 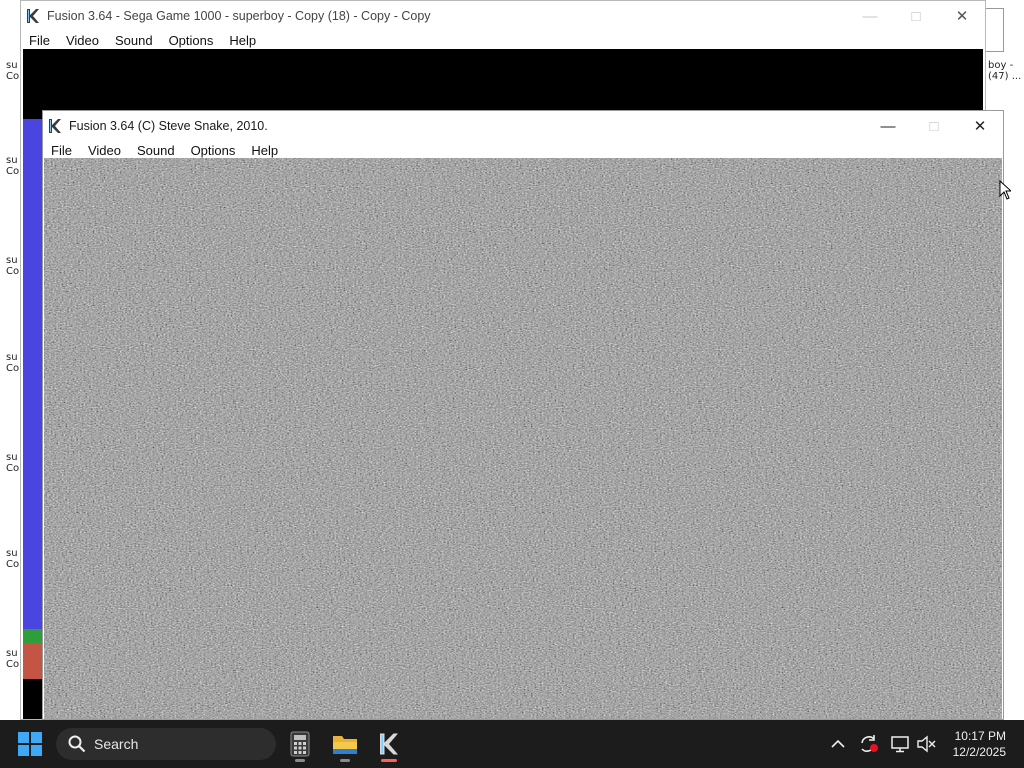 I want to click on calculator-icon, so click(x=300, y=744).